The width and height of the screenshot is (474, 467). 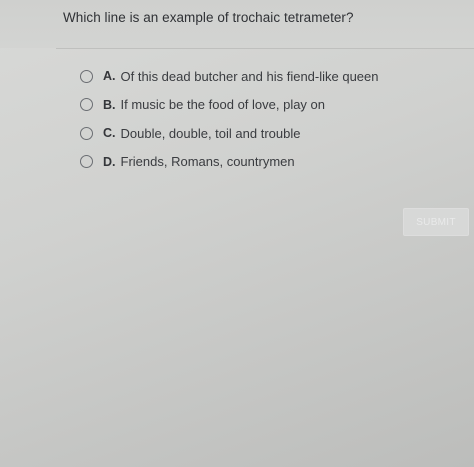 I want to click on radio-button-d, so click(x=86, y=162).